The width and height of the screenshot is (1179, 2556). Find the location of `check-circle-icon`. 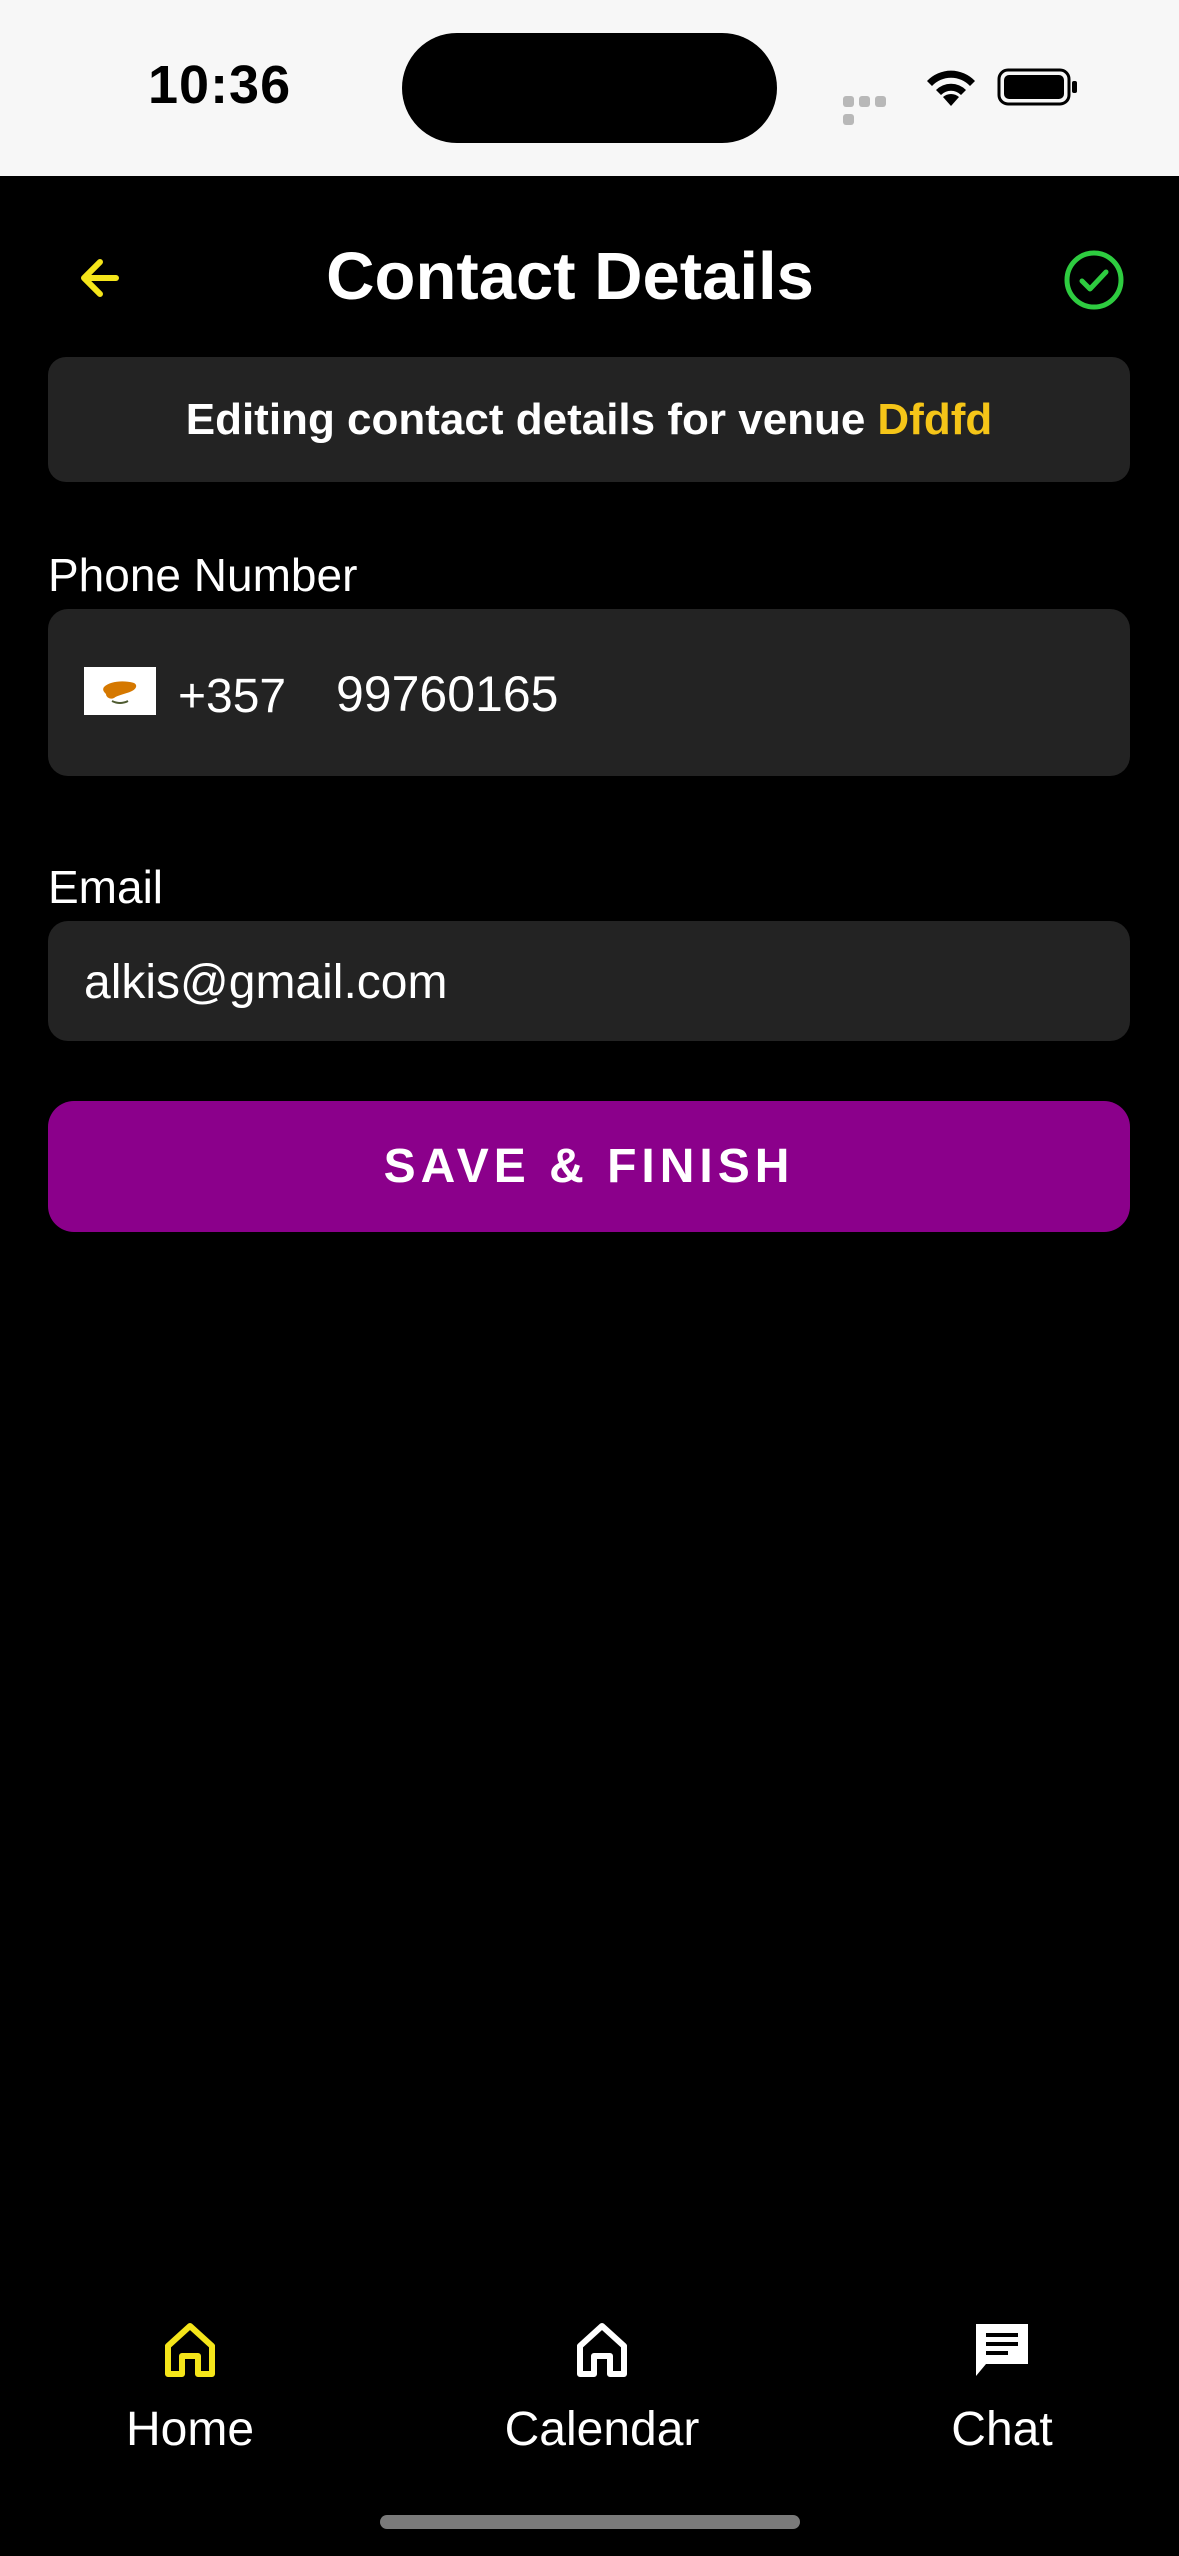

check-circle-icon is located at coordinates (1094, 280).